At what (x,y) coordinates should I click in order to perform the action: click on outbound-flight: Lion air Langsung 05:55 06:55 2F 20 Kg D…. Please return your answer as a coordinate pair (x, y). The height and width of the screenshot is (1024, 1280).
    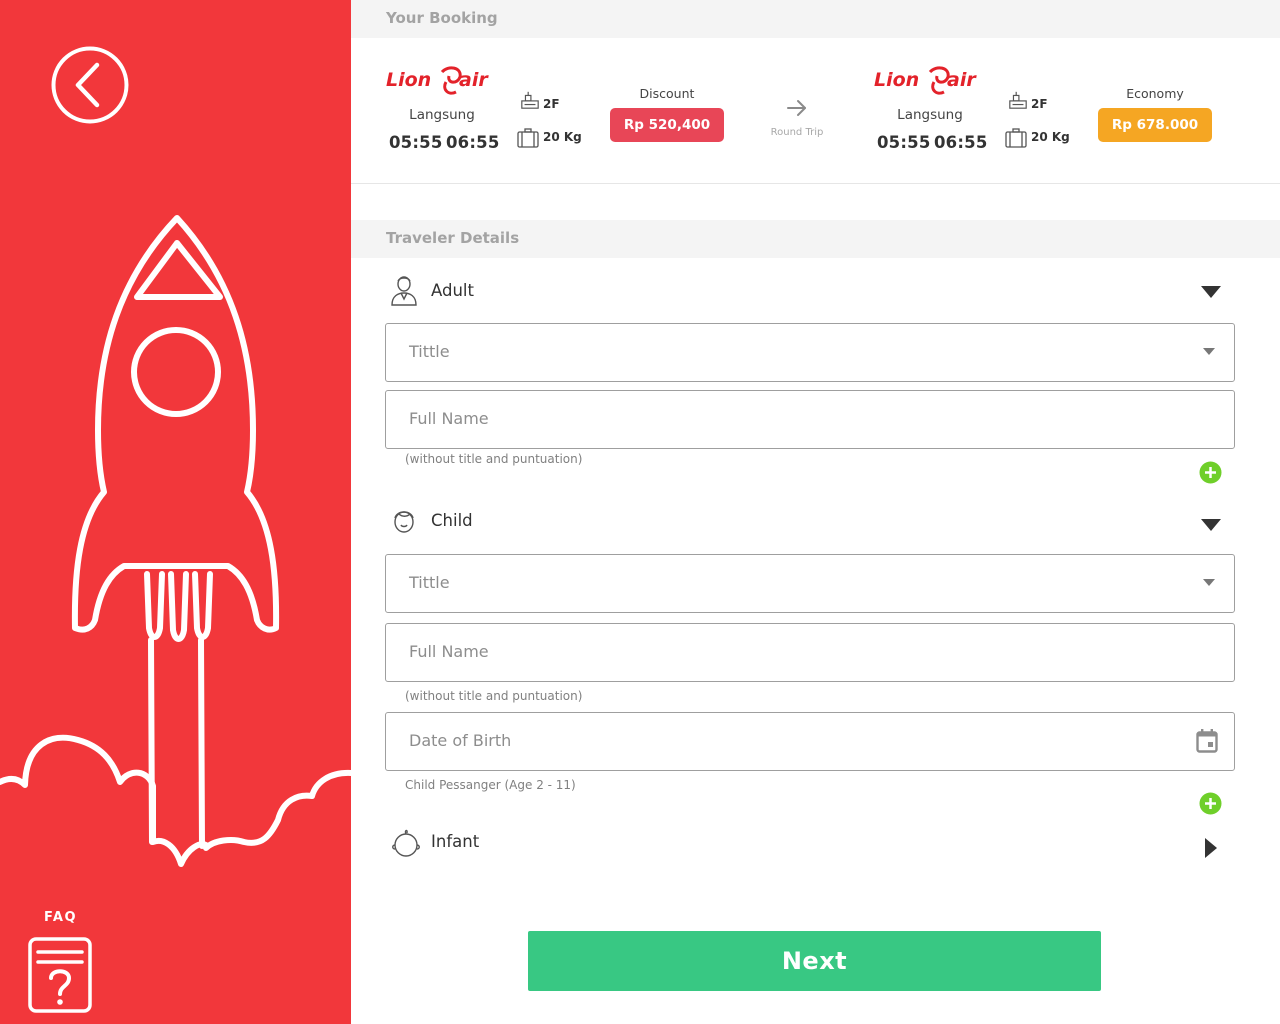
    Looking at the image, I should click on (596, 111).